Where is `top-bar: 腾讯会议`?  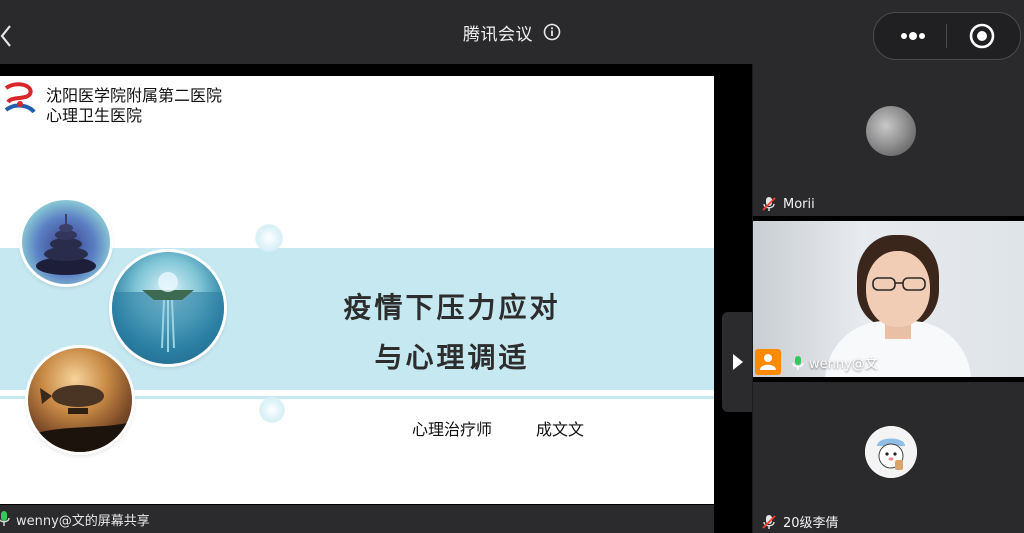
top-bar: 腾讯会议 is located at coordinates (512, 32).